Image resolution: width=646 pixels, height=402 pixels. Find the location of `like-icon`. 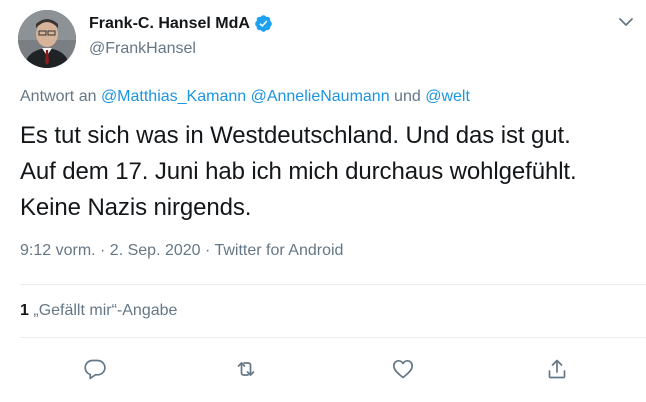

like-icon is located at coordinates (403, 369).